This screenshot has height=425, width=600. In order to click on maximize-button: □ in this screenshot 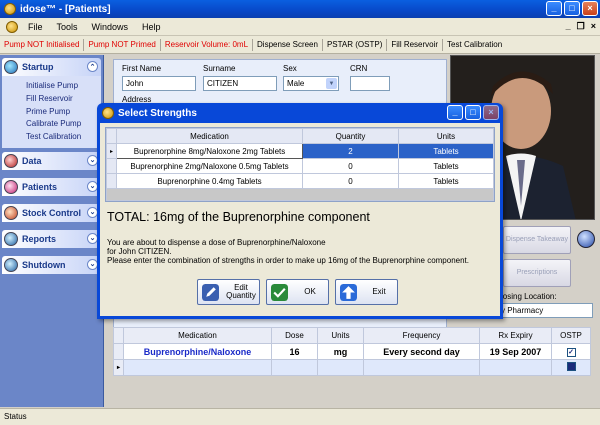, I will do `click(572, 8)`.